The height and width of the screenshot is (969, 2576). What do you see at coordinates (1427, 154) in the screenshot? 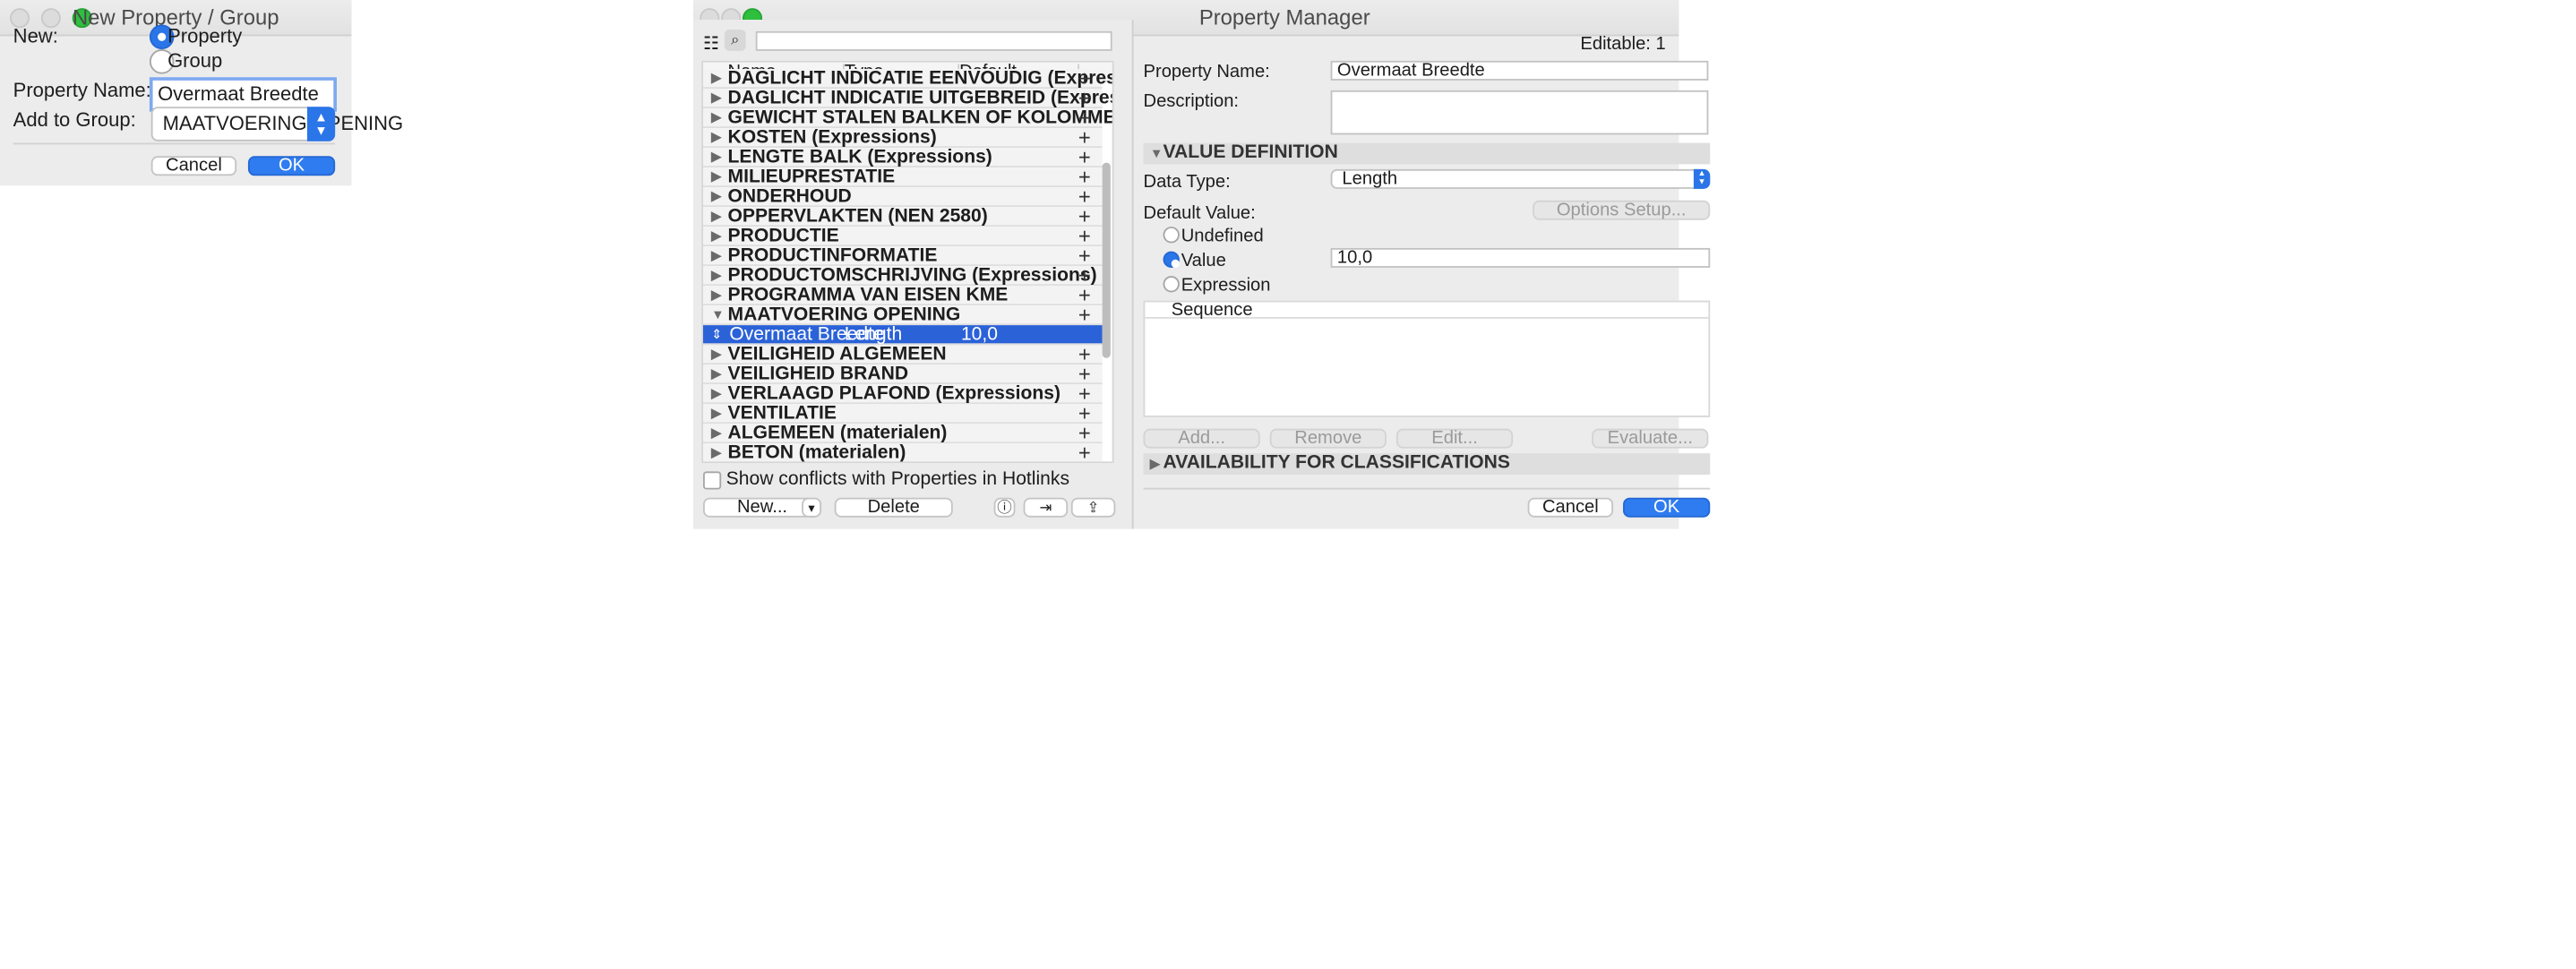
I see `value-definition-section: ▼ VALUE DEFINITION` at bounding box center [1427, 154].